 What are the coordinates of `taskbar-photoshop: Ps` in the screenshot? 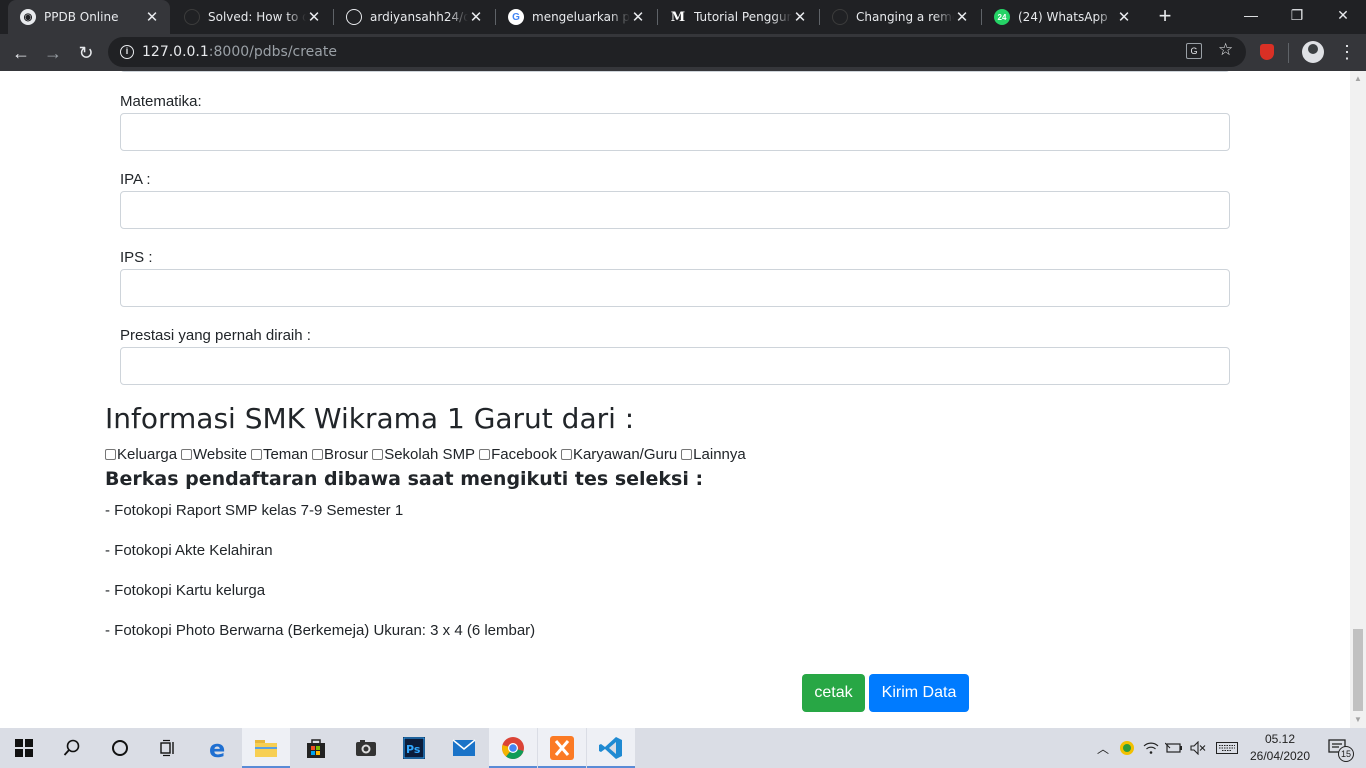 It's located at (414, 748).